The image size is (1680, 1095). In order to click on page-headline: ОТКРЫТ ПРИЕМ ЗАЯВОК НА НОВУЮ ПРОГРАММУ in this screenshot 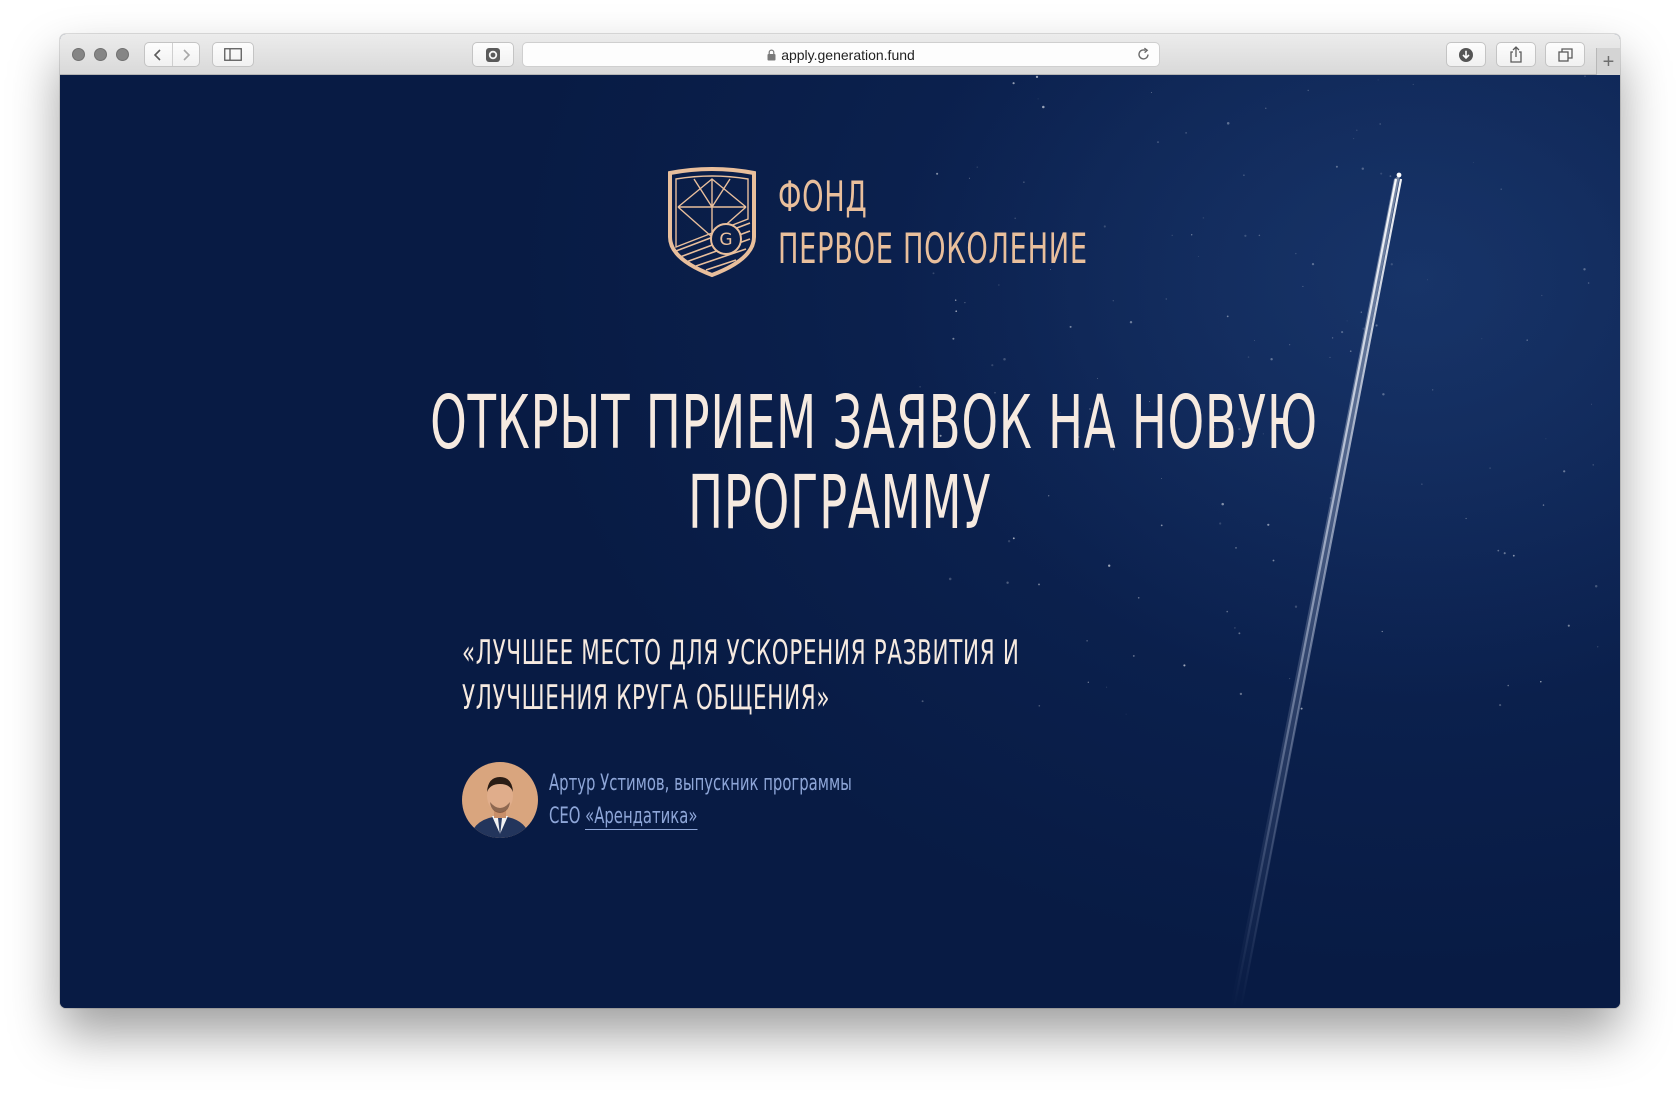, I will do `click(840, 463)`.